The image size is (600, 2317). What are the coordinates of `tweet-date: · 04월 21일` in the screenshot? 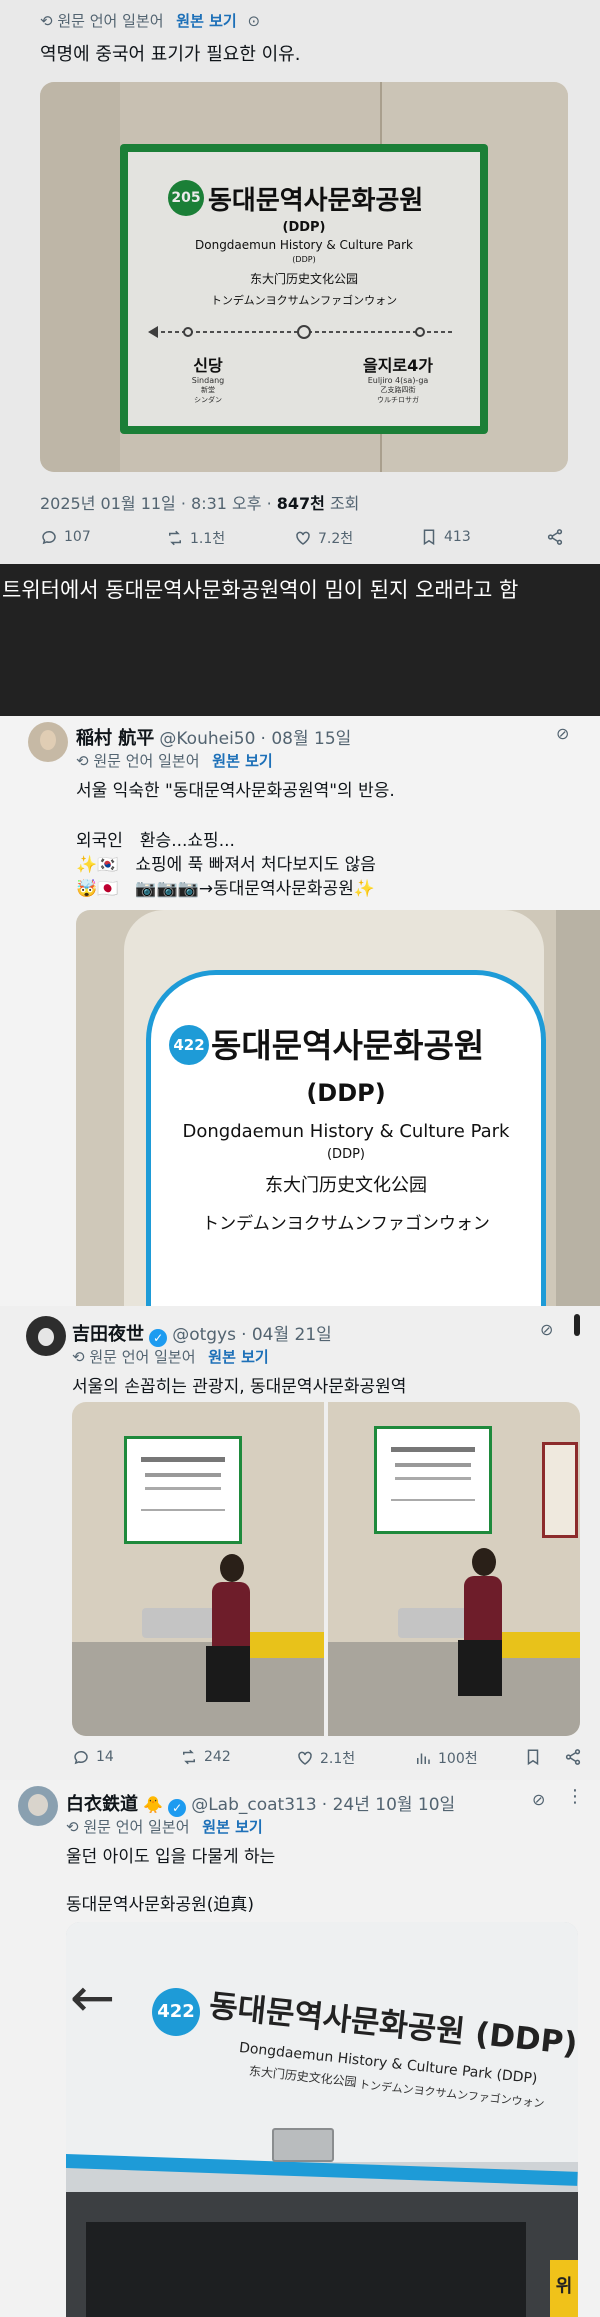 It's located at (286, 1335).